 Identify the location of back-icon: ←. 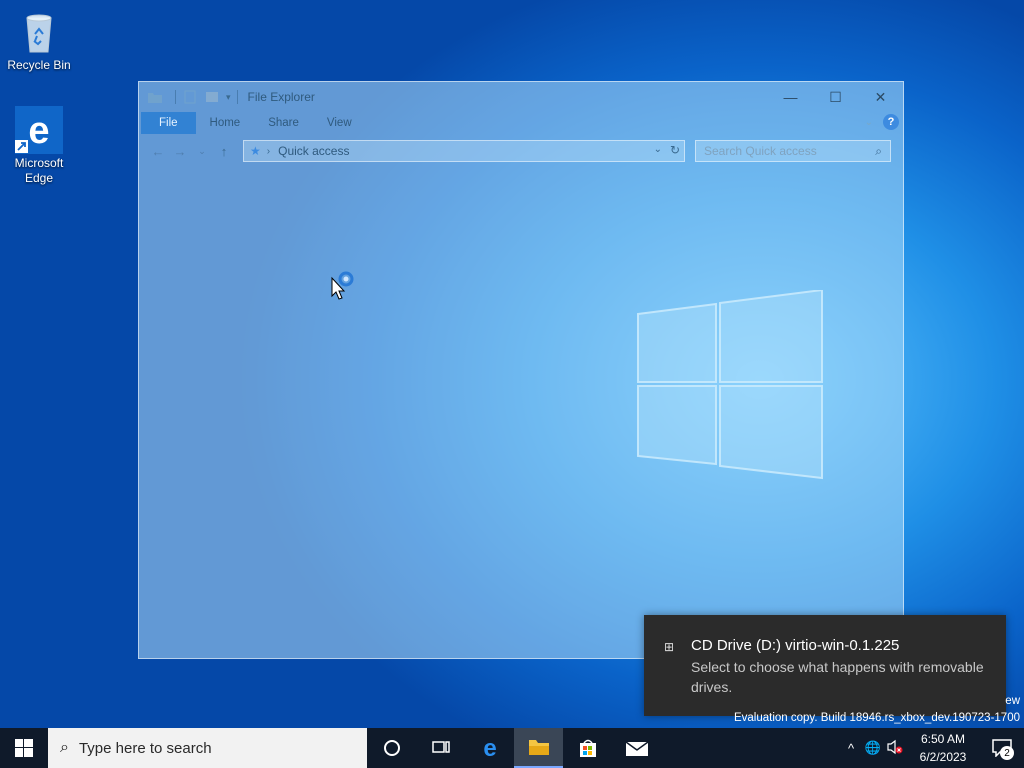
(158, 151).